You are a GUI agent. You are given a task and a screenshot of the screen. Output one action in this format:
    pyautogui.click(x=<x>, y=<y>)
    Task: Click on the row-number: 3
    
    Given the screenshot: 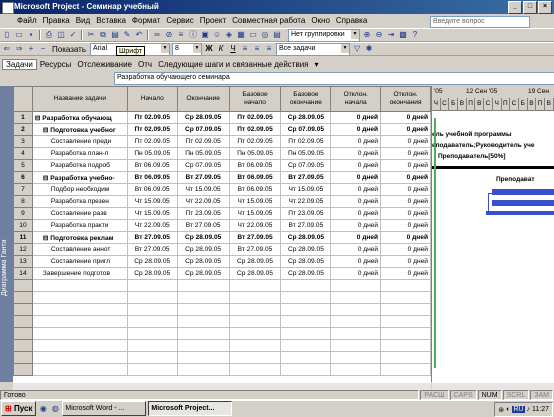 What is the action you would take?
    pyautogui.click(x=23, y=141)
    